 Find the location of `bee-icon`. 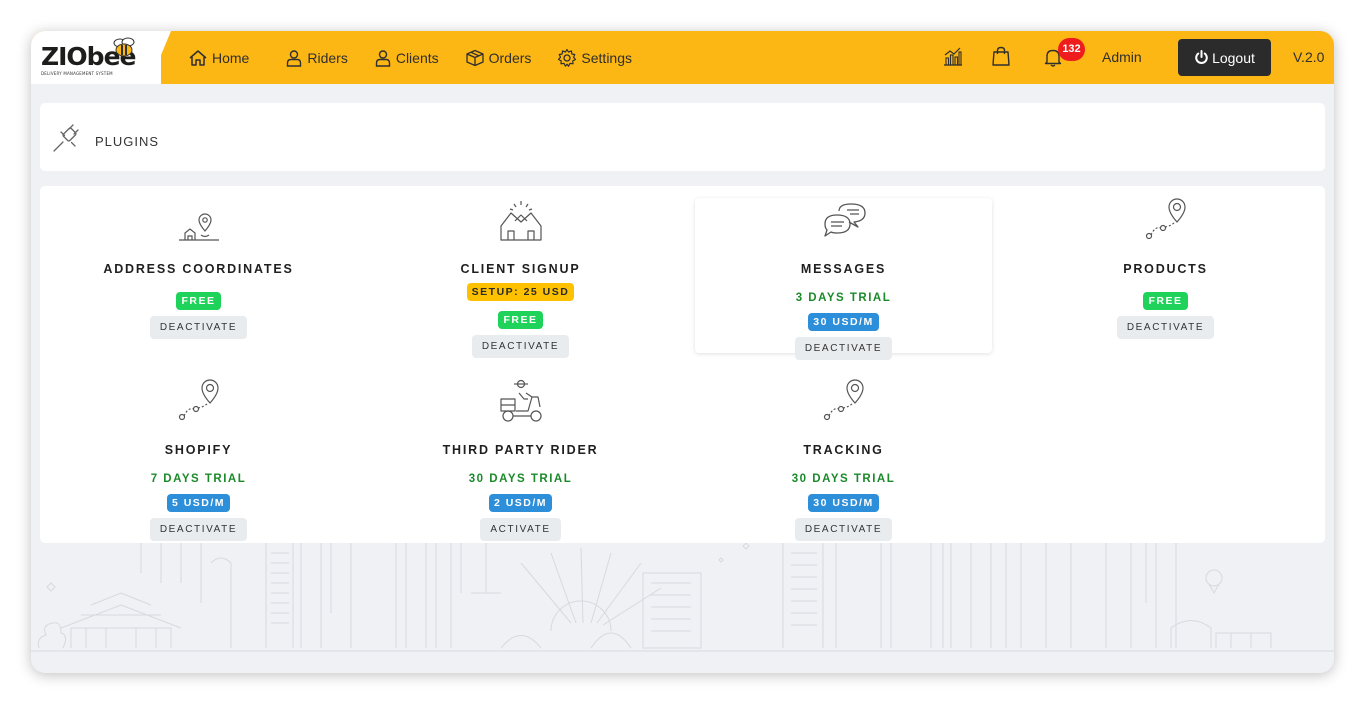

bee-icon is located at coordinates (124, 47).